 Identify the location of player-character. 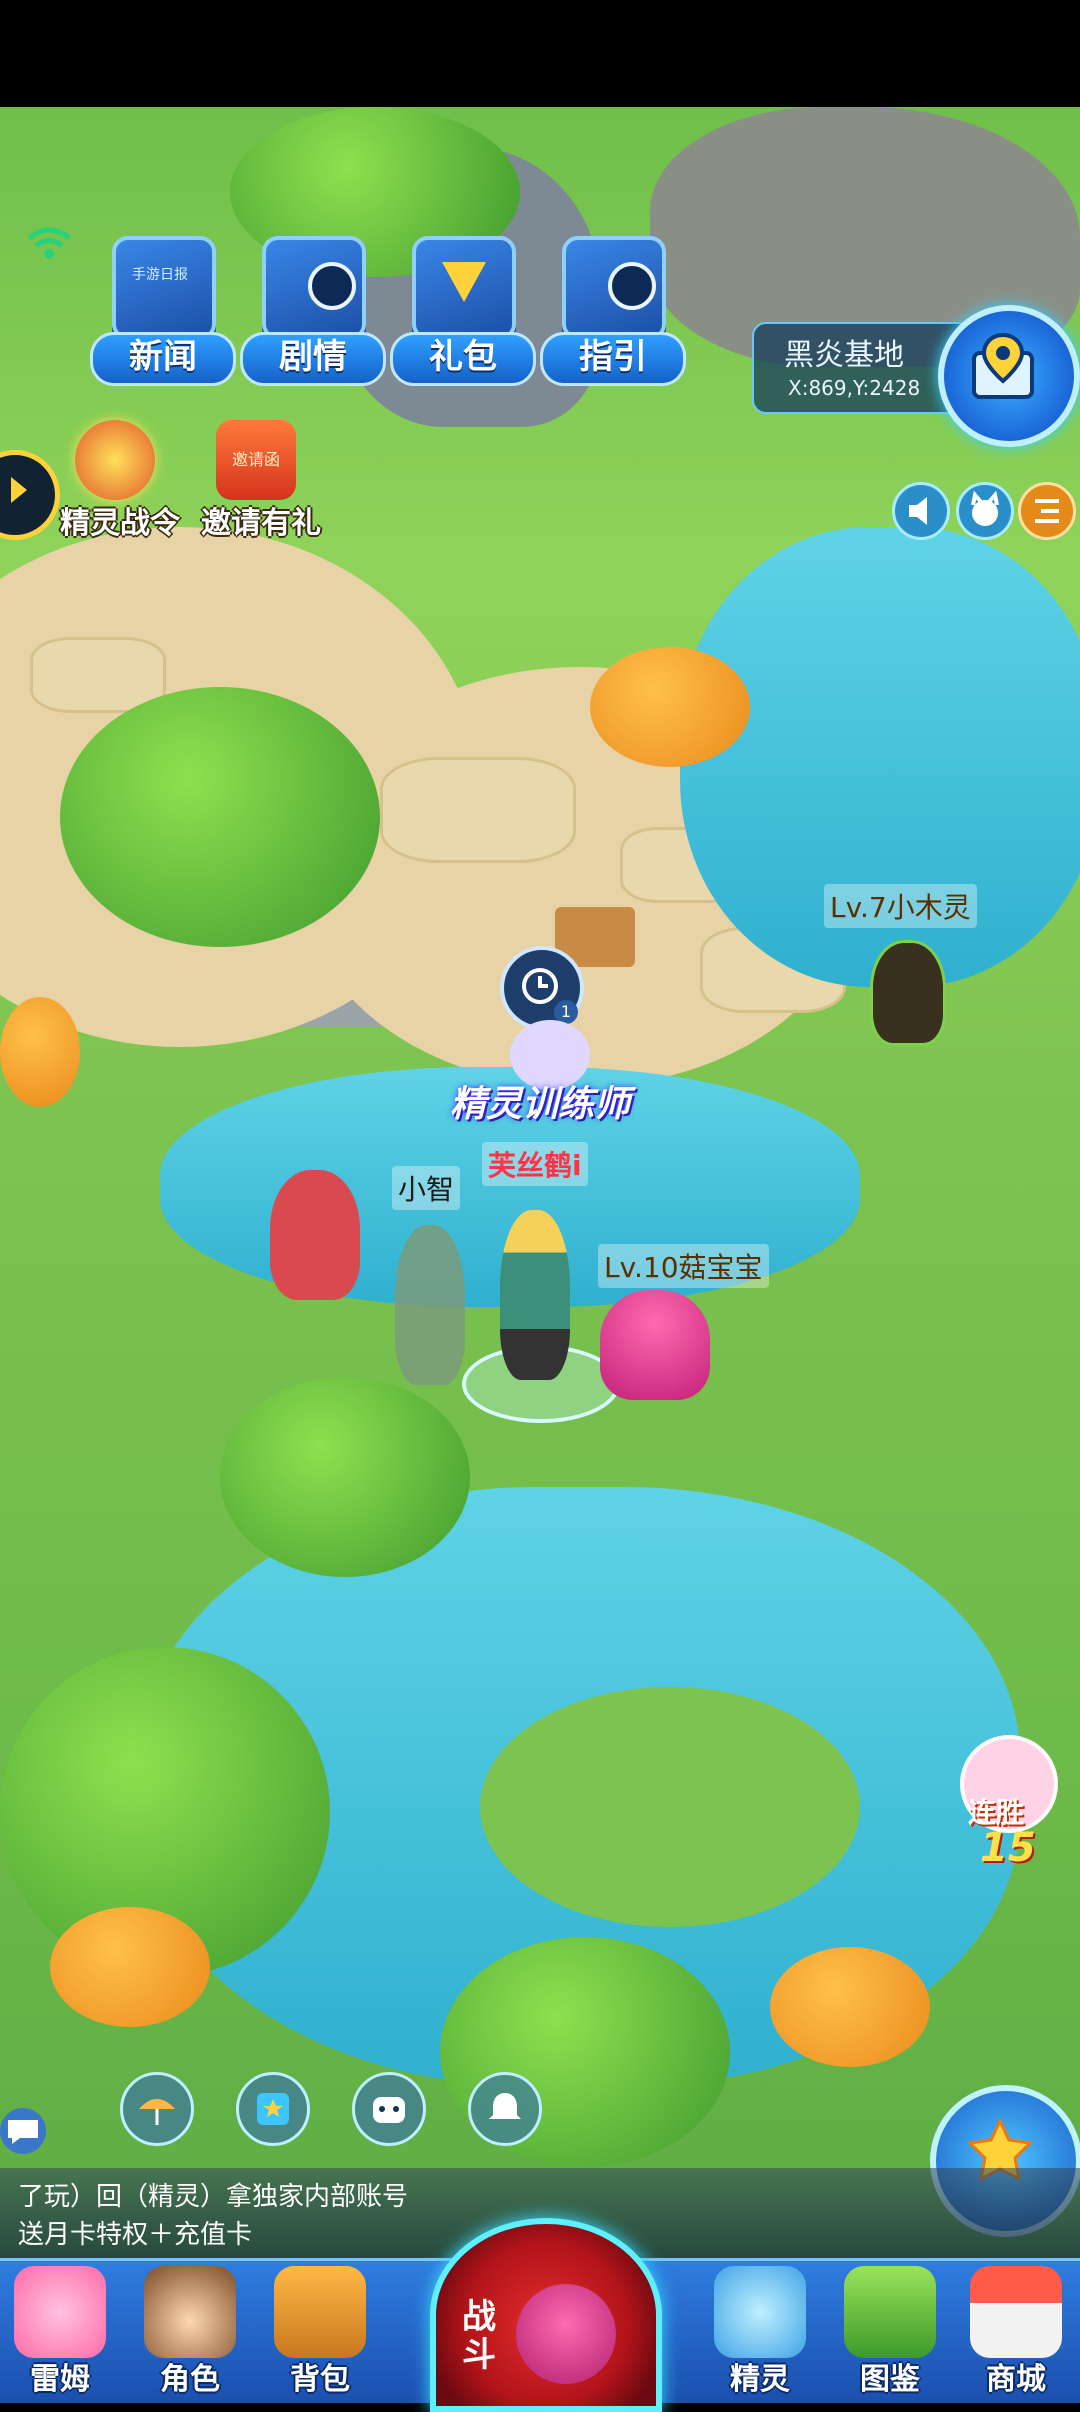
(535, 1295).